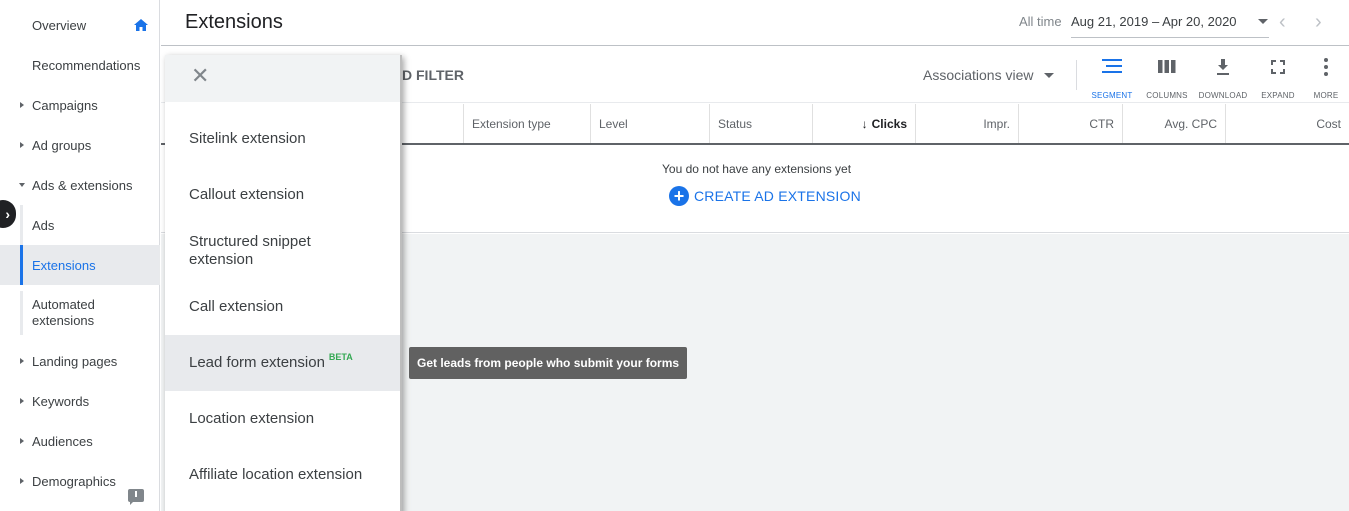 The width and height of the screenshot is (1349, 511). I want to click on download-button: DOWNLOAD, so click(1223, 78).